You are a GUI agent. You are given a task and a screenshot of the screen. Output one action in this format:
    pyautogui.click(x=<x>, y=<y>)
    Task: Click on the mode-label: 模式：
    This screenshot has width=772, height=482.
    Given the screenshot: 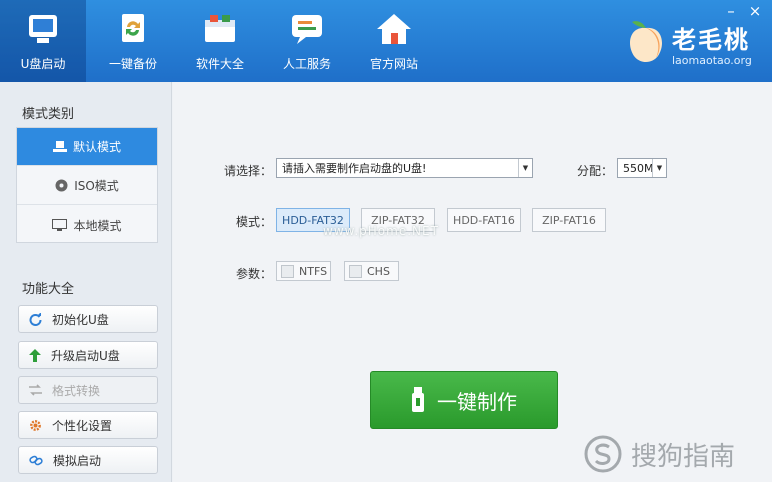 What is the action you would take?
    pyautogui.click(x=254, y=222)
    